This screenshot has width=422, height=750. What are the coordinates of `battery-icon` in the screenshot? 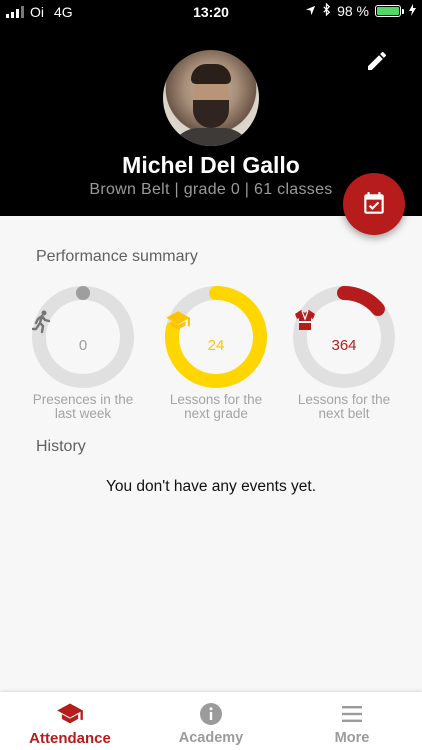 It's located at (389, 11).